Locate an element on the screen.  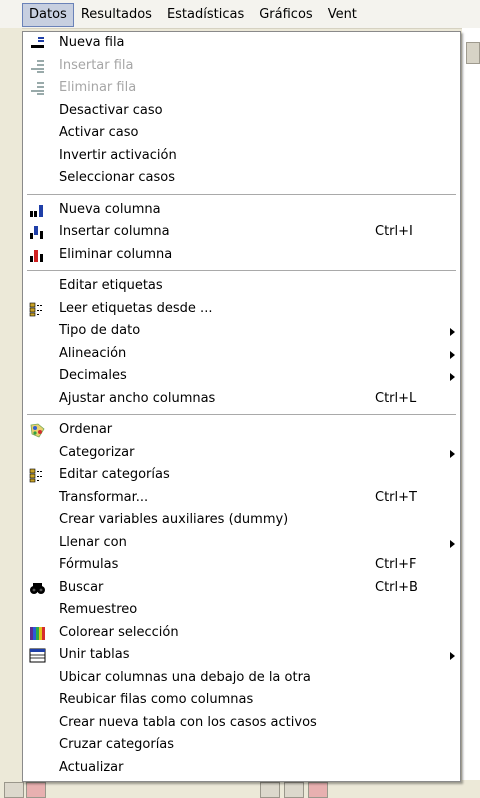
menu-item-nueva-fila: Nueva fila is located at coordinates (241, 43).